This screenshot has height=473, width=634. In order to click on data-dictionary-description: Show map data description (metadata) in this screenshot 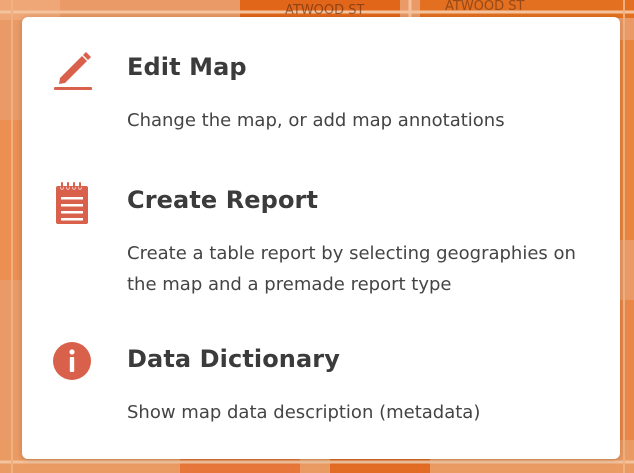, I will do `click(304, 412)`.